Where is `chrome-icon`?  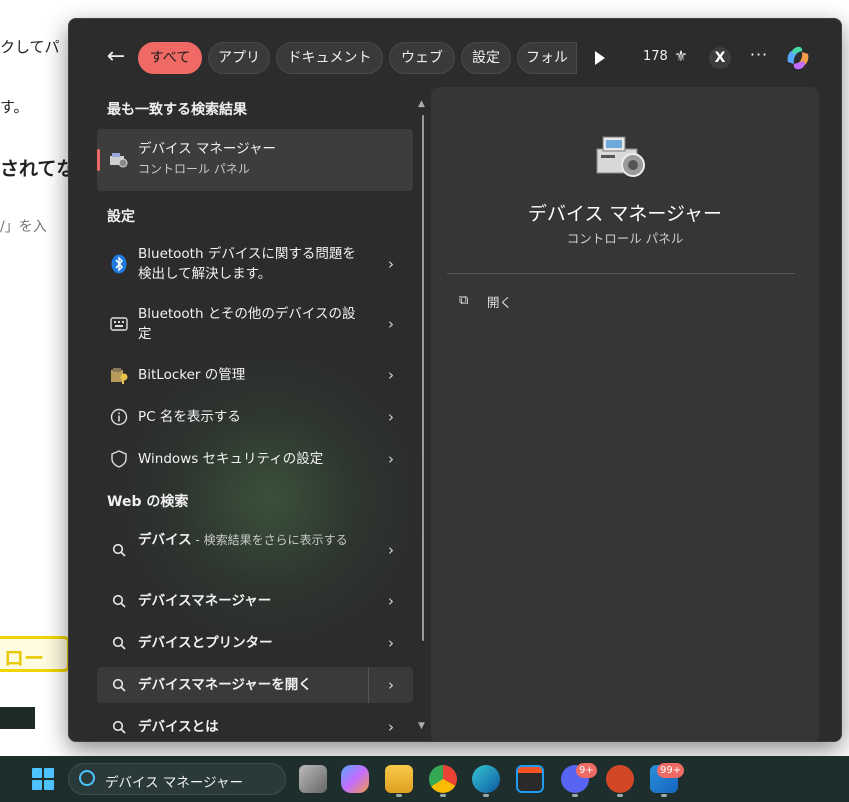
chrome-icon is located at coordinates (443, 779).